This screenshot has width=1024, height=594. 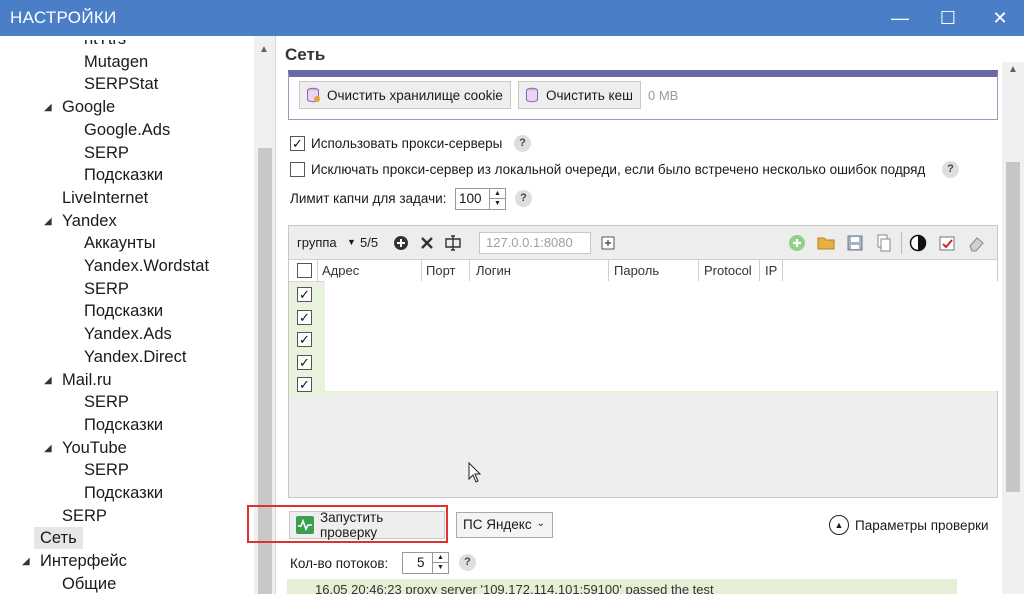 What do you see at coordinates (105, 198) in the screenshot?
I see `tree-item: LiveInternet` at bounding box center [105, 198].